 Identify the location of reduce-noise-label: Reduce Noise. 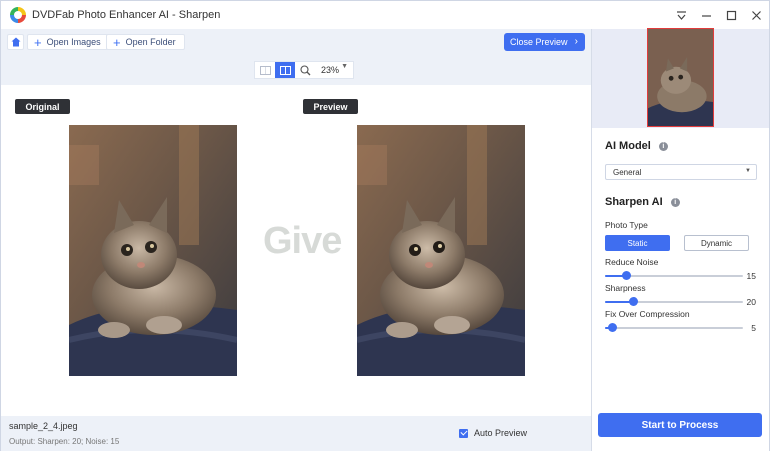
(632, 262).